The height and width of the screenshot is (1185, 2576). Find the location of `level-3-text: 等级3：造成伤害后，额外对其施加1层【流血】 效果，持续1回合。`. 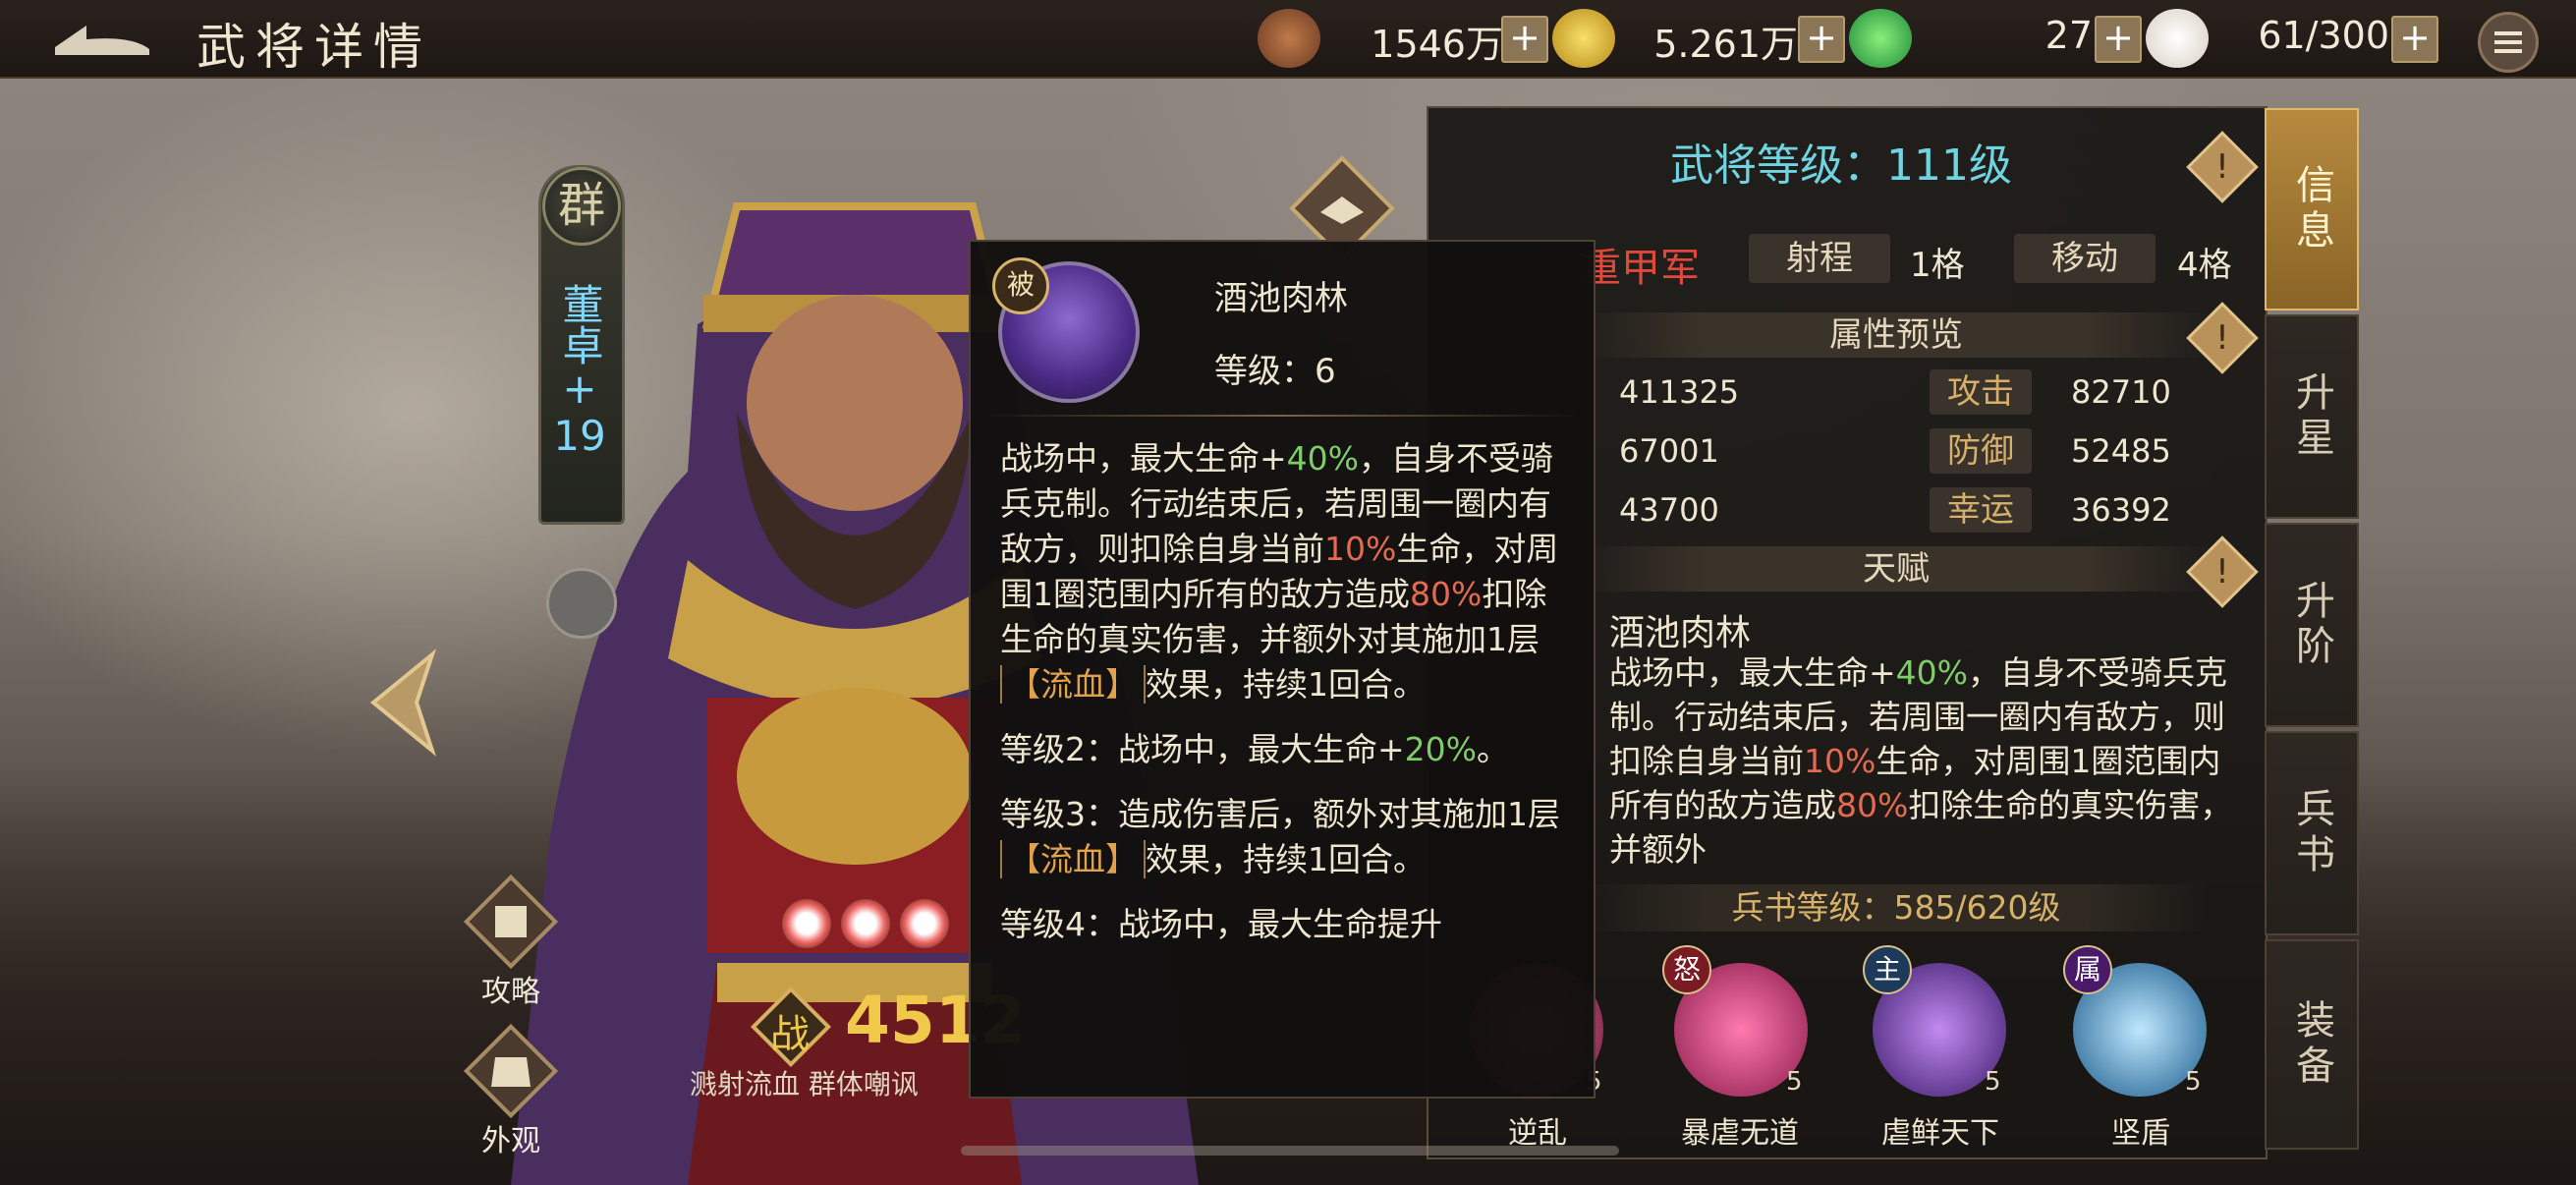

level-3-text: 等级3：造成伤害后，额外对其施加1层【流血】 效果，持续1回合。 is located at coordinates (1280, 837).